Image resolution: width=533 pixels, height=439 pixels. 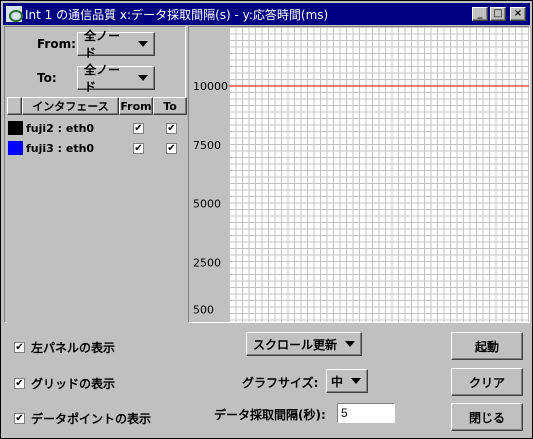 What do you see at coordinates (47, 78) in the screenshot?
I see `to-label: To:` at bounding box center [47, 78].